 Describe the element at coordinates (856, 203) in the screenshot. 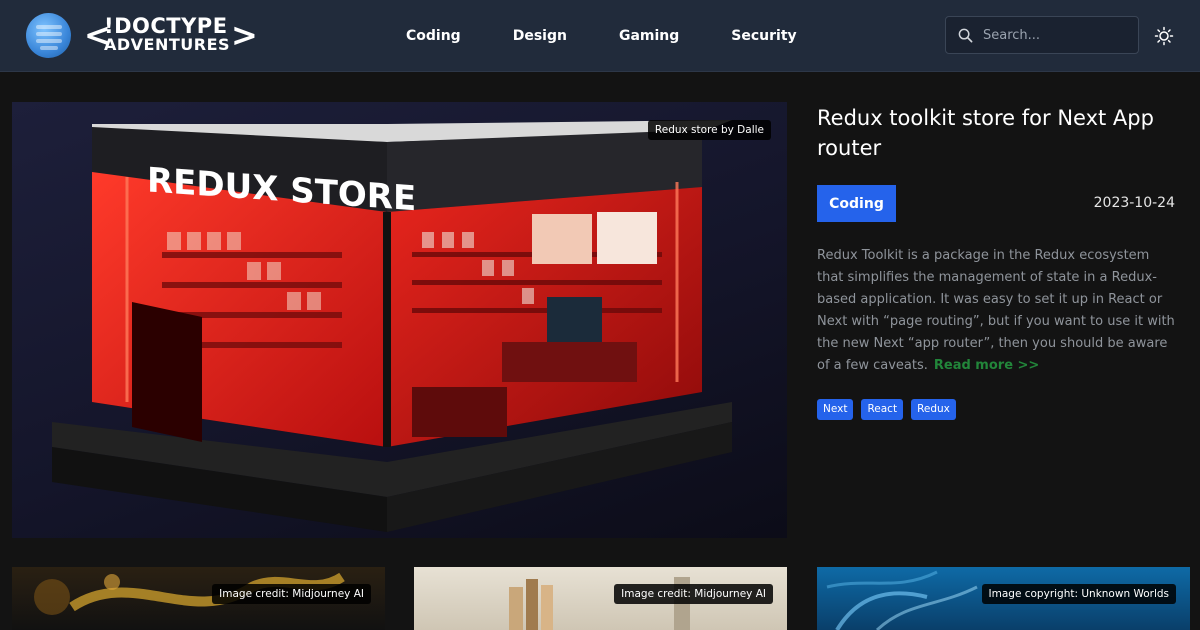

I see `category-button: Coding` at that location.